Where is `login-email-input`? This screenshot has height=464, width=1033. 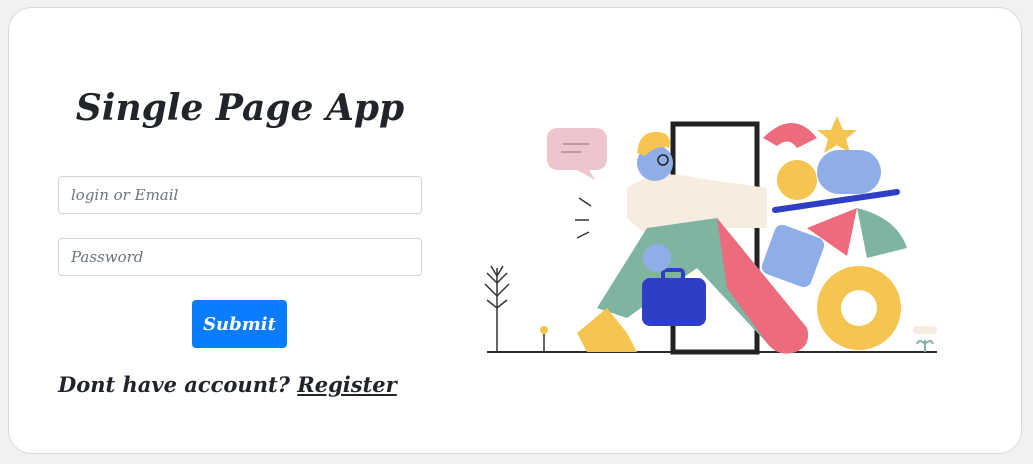 login-email-input is located at coordinates (240, 195).